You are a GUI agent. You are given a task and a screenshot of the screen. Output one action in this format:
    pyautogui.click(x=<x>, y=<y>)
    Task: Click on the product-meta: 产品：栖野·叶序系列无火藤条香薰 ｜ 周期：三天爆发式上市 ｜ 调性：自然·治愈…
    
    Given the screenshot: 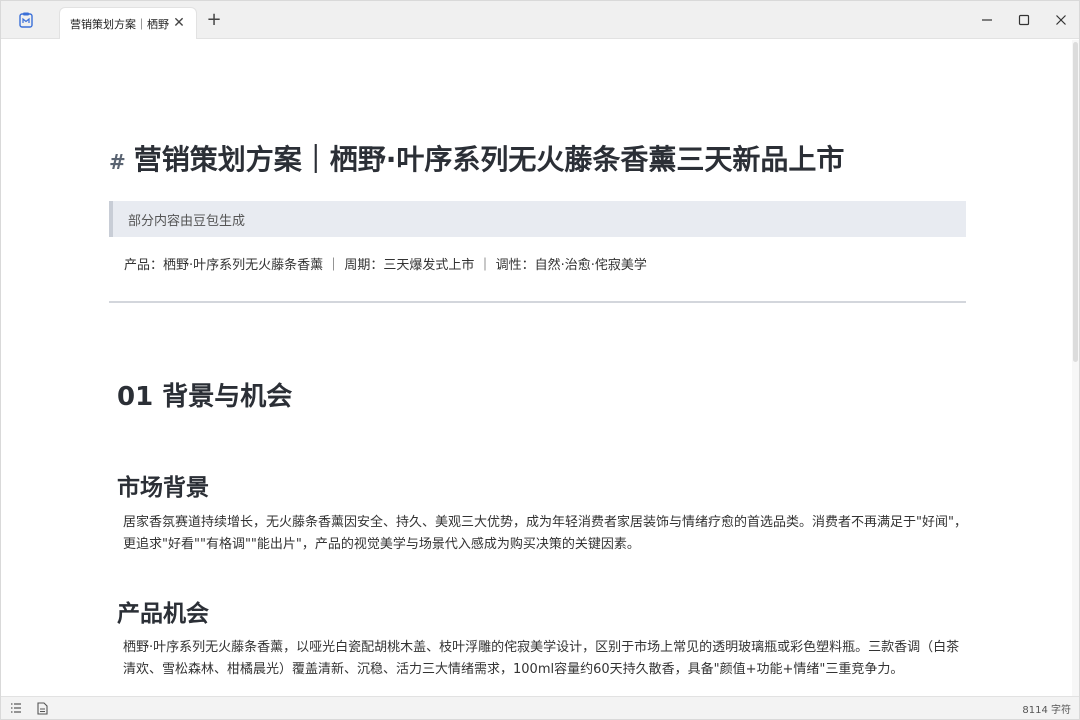 What is the action you would take?
    pyautogui.click(x=385, y=263)
    